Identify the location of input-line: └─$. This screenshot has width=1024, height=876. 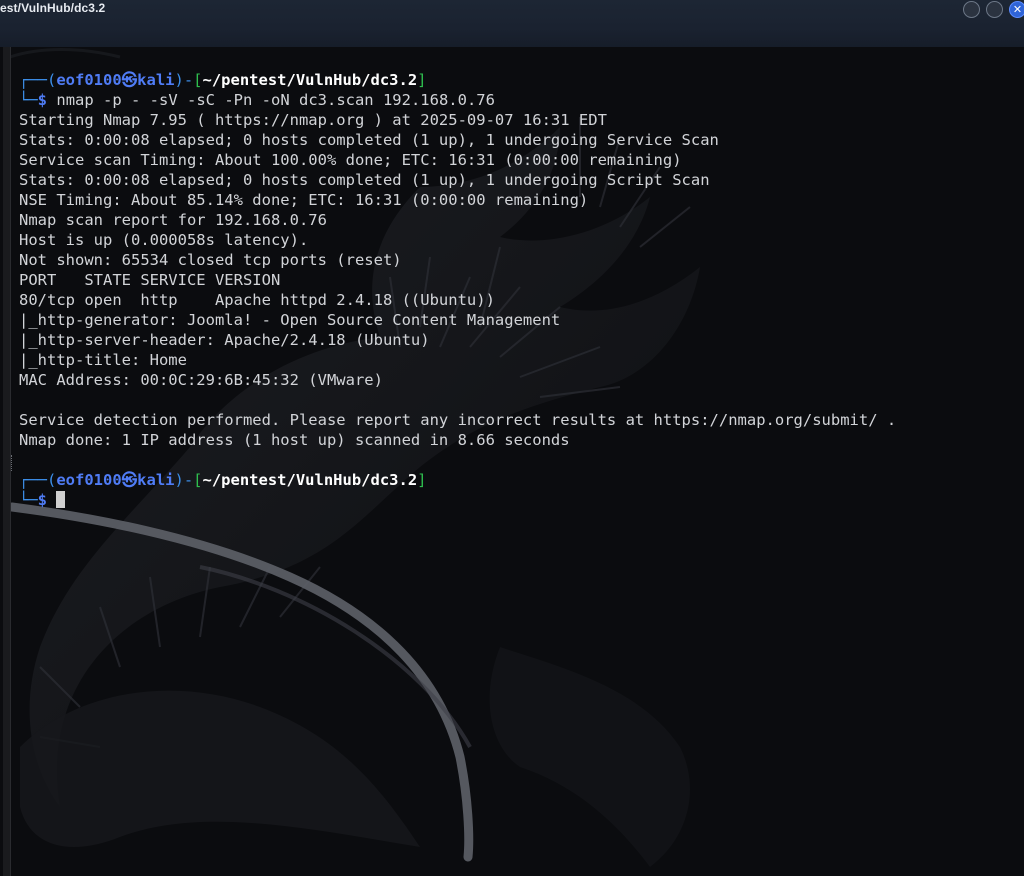
(42, 500).